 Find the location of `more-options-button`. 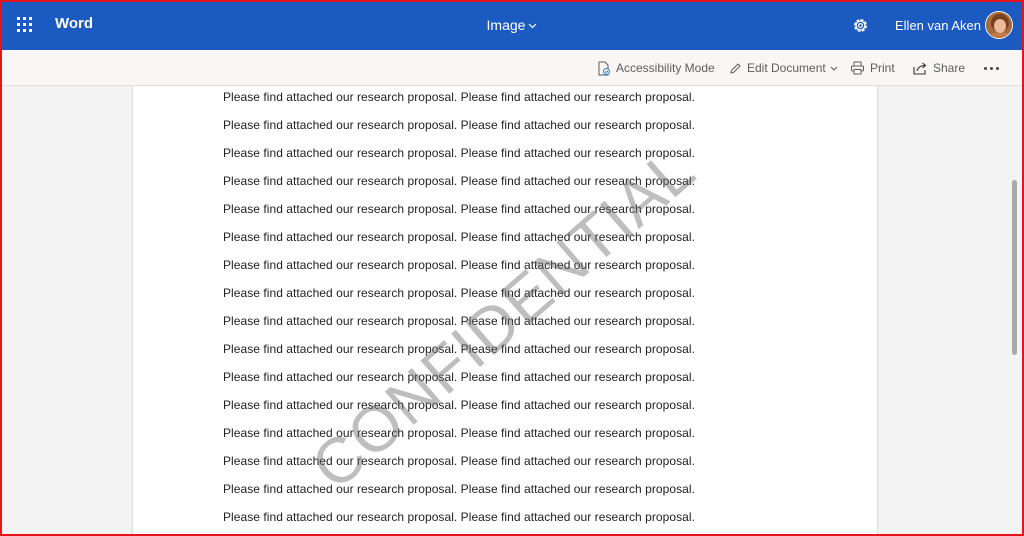

more-options-button is located at coordinates (991, 68).